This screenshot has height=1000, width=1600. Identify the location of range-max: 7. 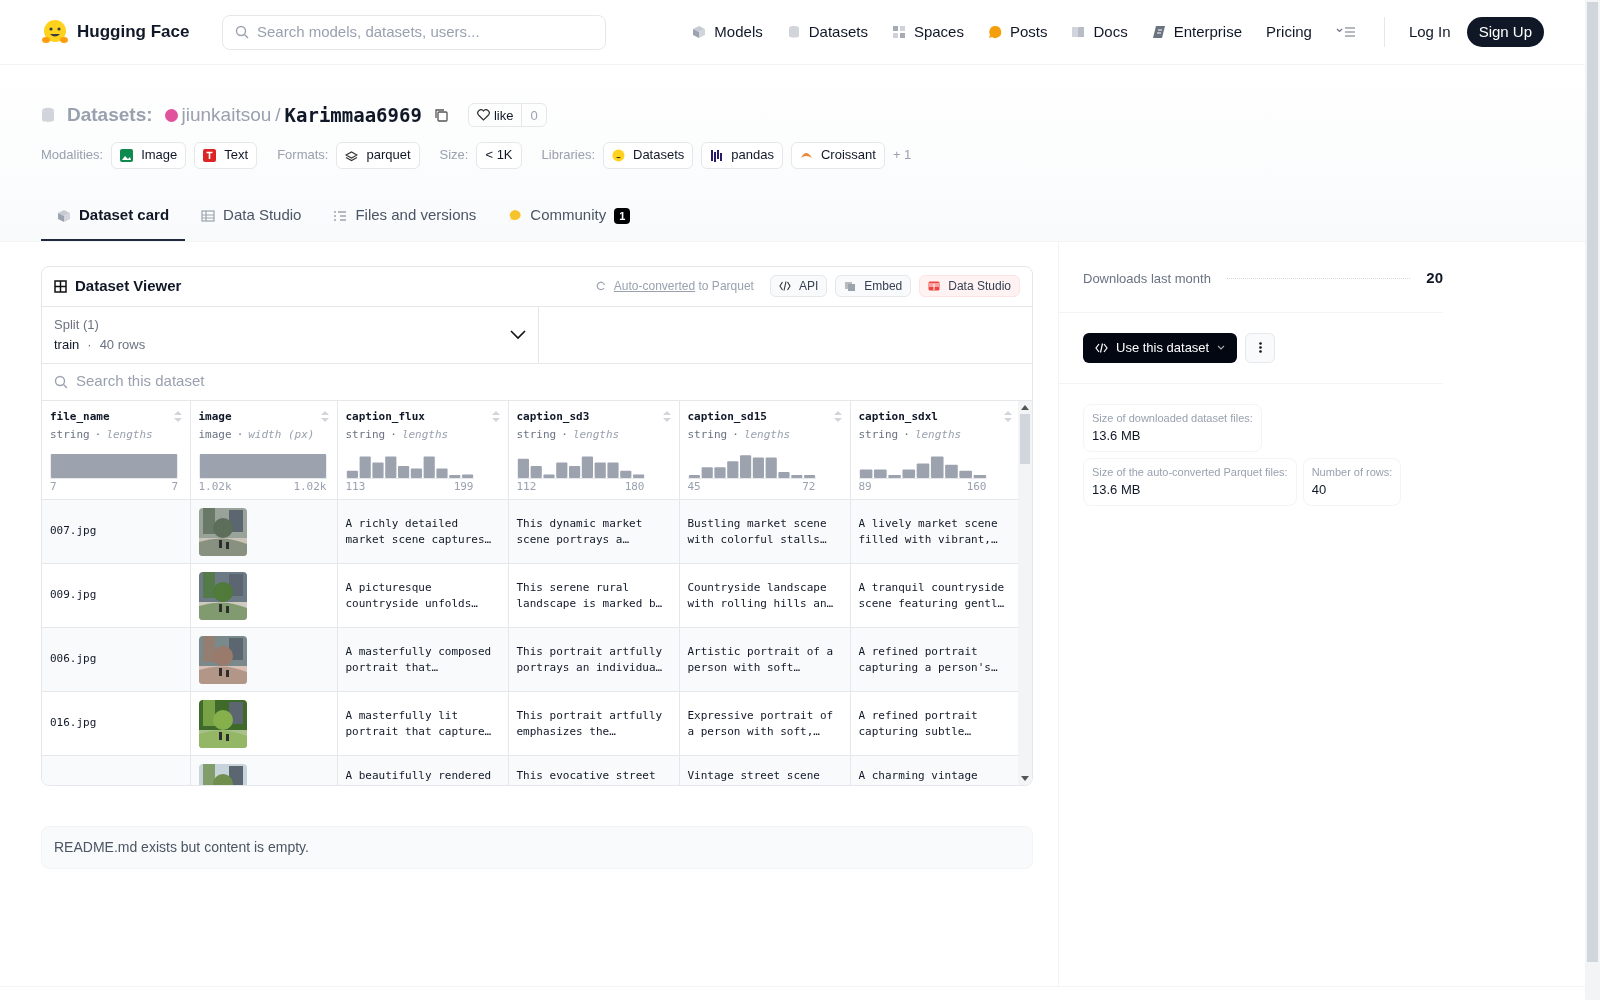
(174, 486).